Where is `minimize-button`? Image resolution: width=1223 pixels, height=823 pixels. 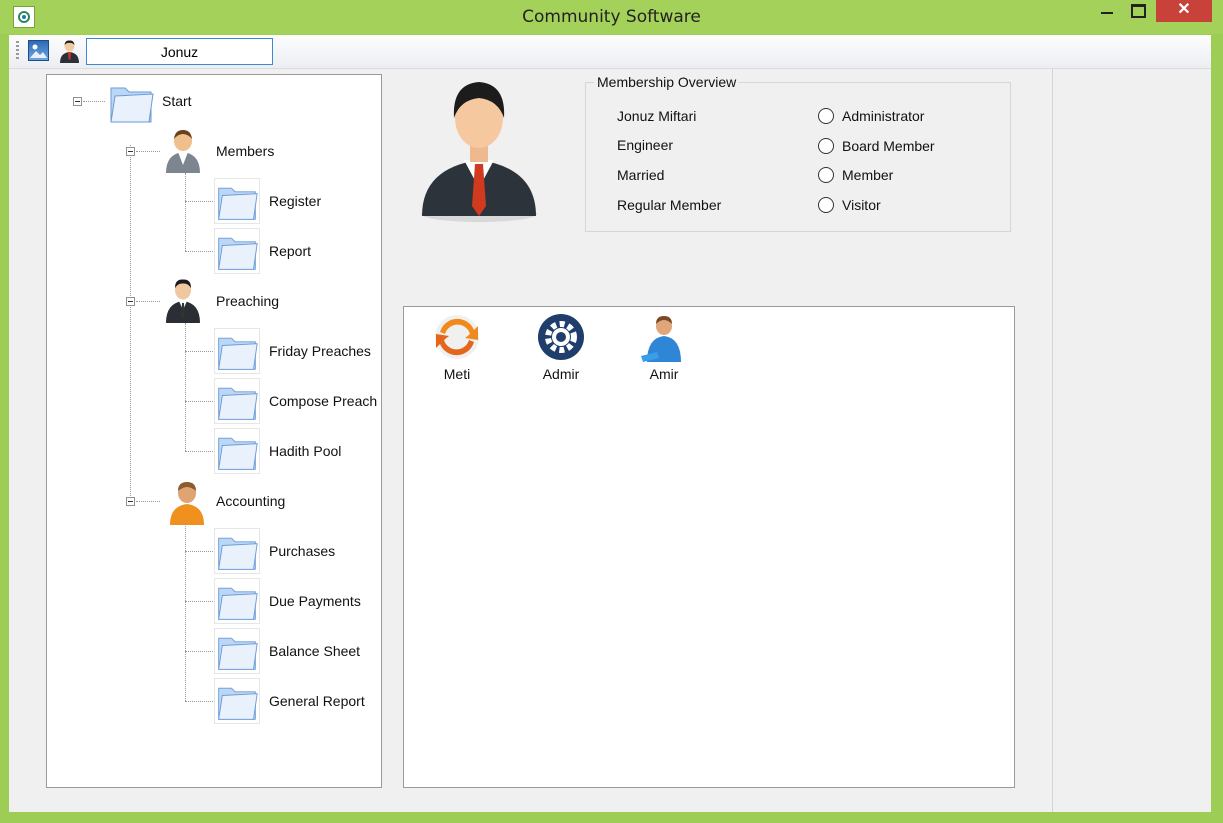
minimize-button is located at coordinates (1107, 11).